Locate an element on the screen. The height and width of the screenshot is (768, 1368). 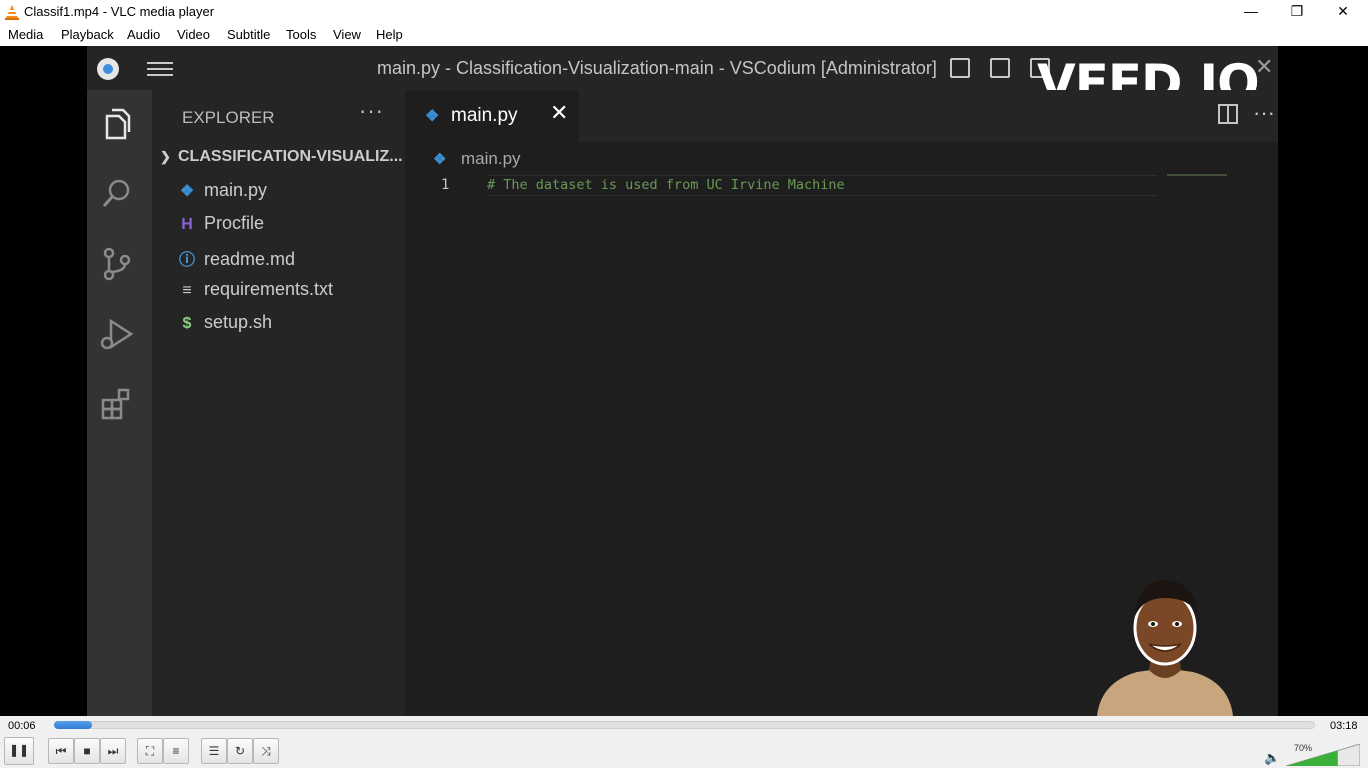
file-item: ≡ requirements.txt is located at coordinates (254, 294).